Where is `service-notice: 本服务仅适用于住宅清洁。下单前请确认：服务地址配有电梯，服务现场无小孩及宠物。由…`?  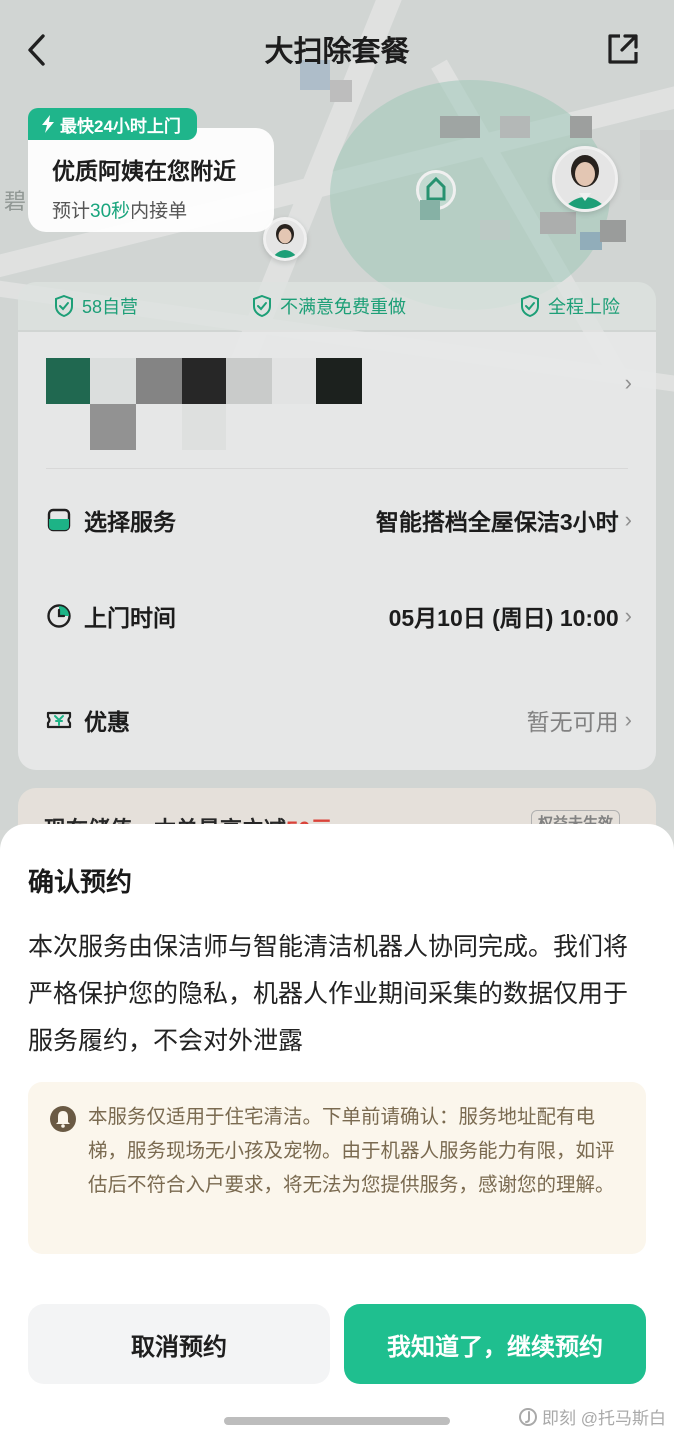 service-notice: 本服务仅适用于住宅清洁。下单前请确认：服务地址配有电梯，服务现场无小孩及宠物。由… is located at coordinates (337, 1168).